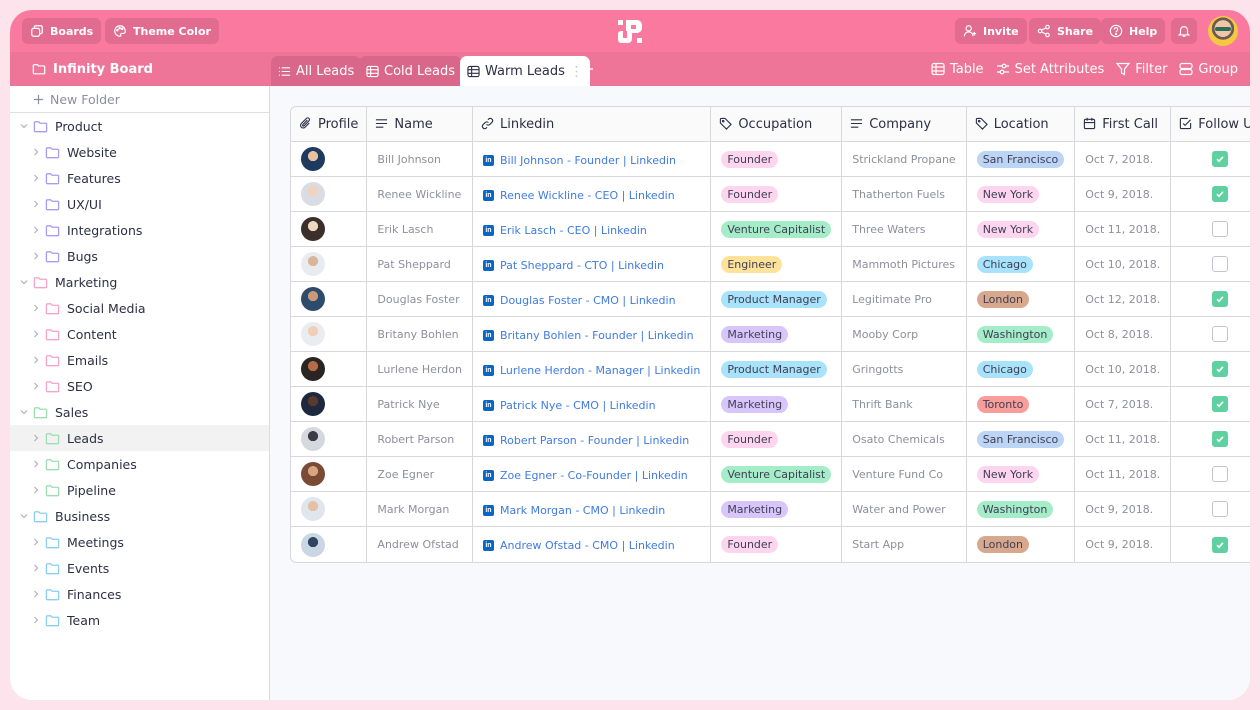 The height and width of the screenshot is (710, 1260). What do you see at coordinates (1123, 404) in the screenshot?
I see `first-call-cell: Oct 7, 2018.` at bounding box center [1123, 404].